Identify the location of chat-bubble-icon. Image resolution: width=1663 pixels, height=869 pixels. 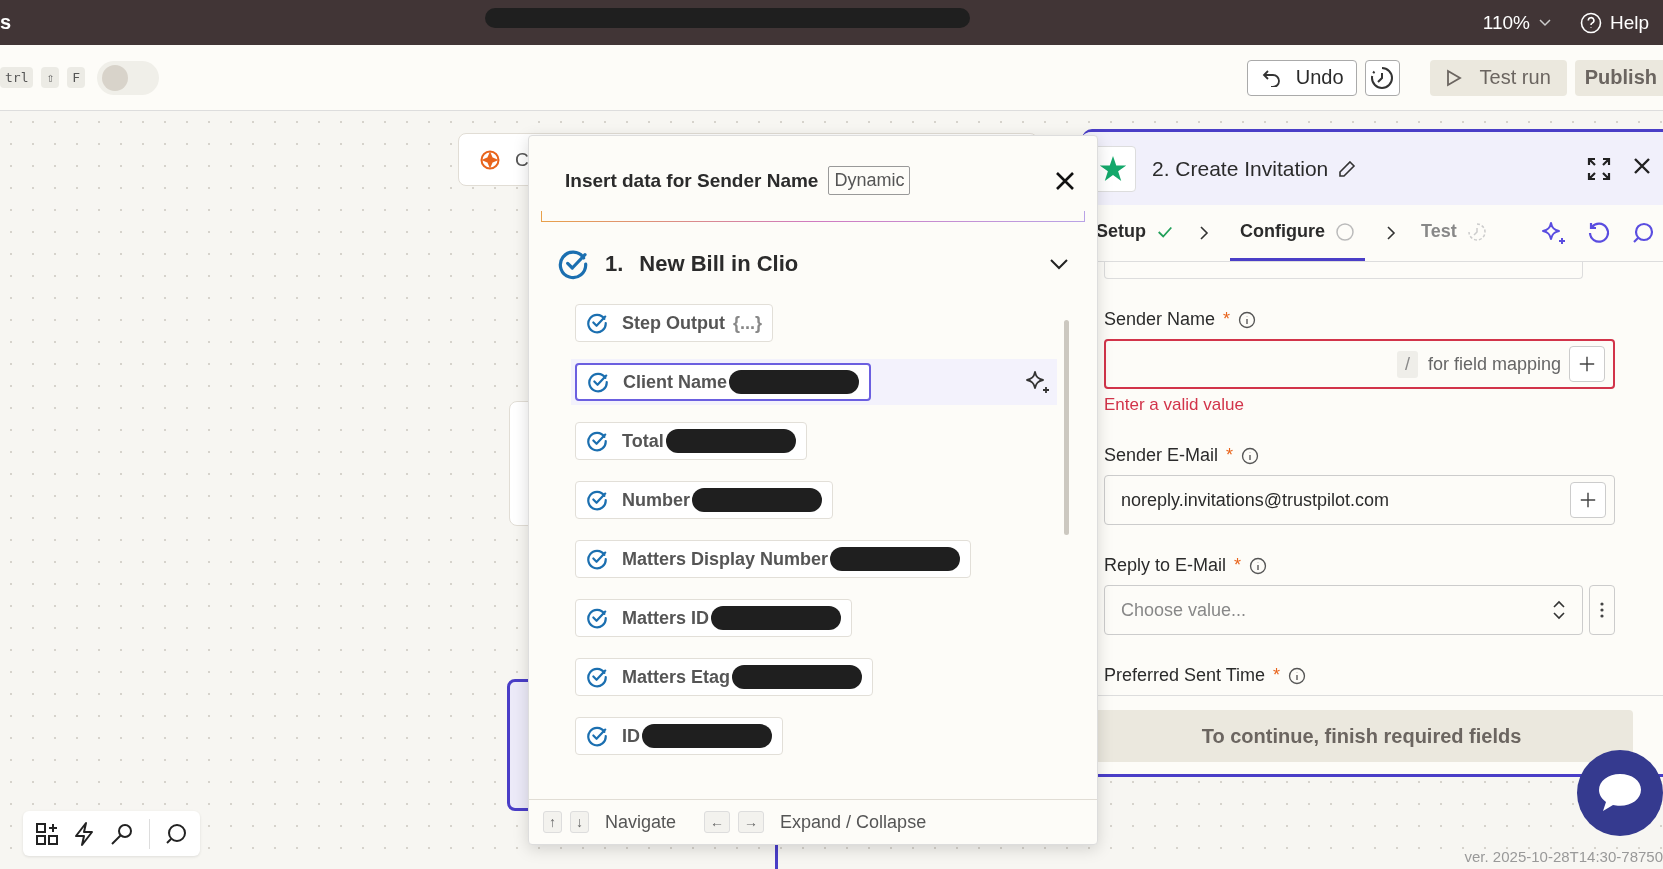
(1620, 793).